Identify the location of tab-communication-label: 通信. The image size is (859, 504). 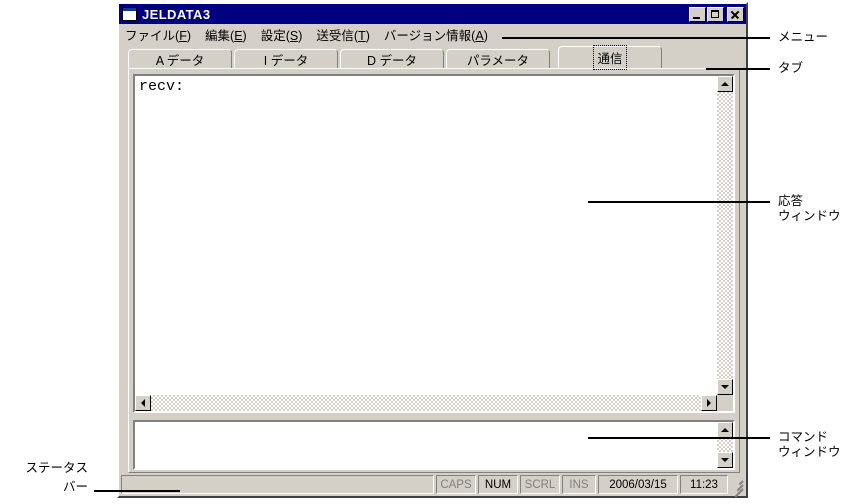
(610, 57).